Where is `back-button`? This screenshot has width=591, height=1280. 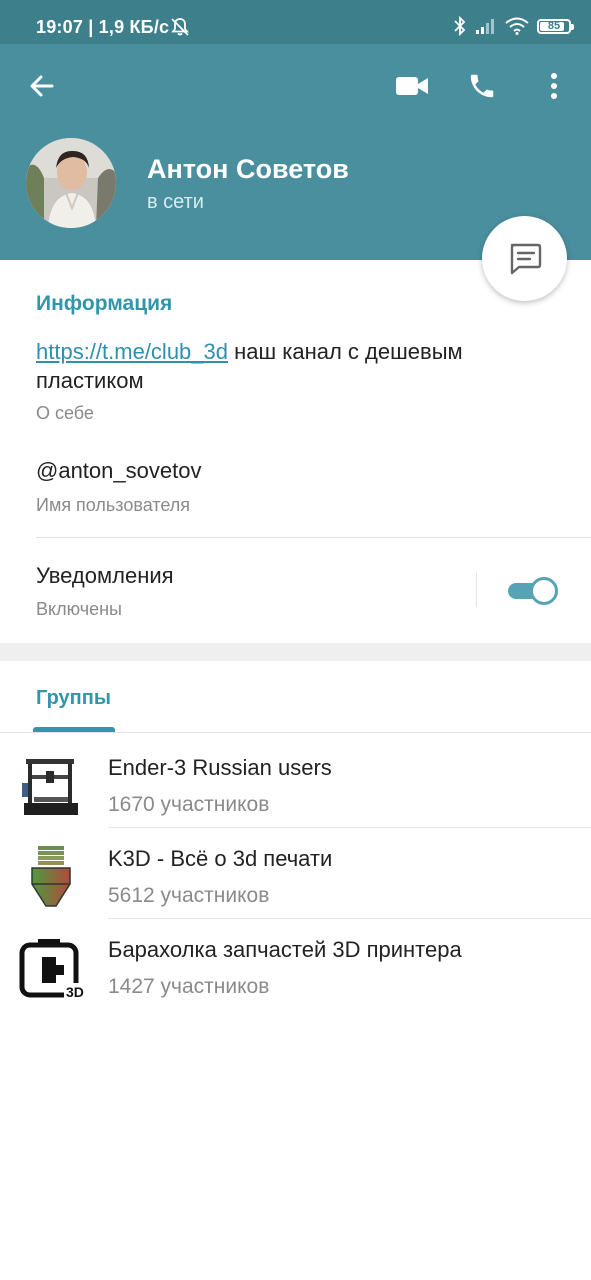
back-button is located at coordinates (42, 86).